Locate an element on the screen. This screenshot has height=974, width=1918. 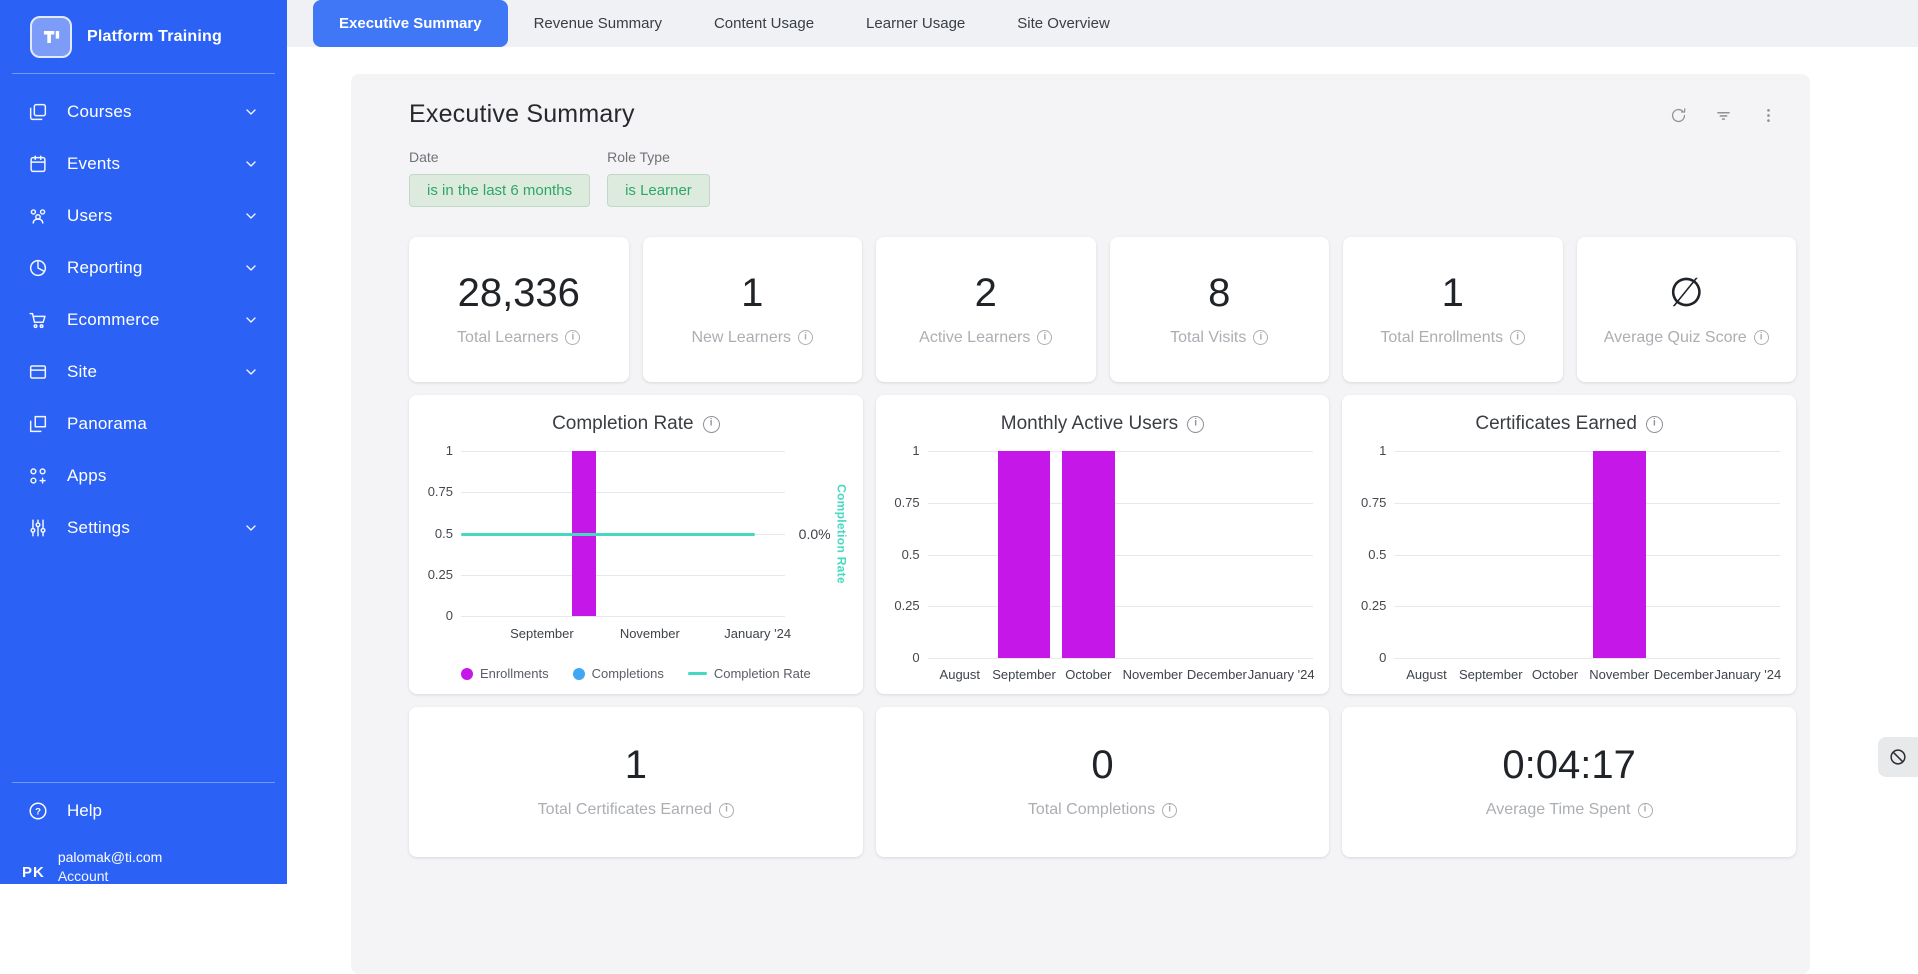
y-axis-tick: 0.5 is located at coordinates (910, 554).